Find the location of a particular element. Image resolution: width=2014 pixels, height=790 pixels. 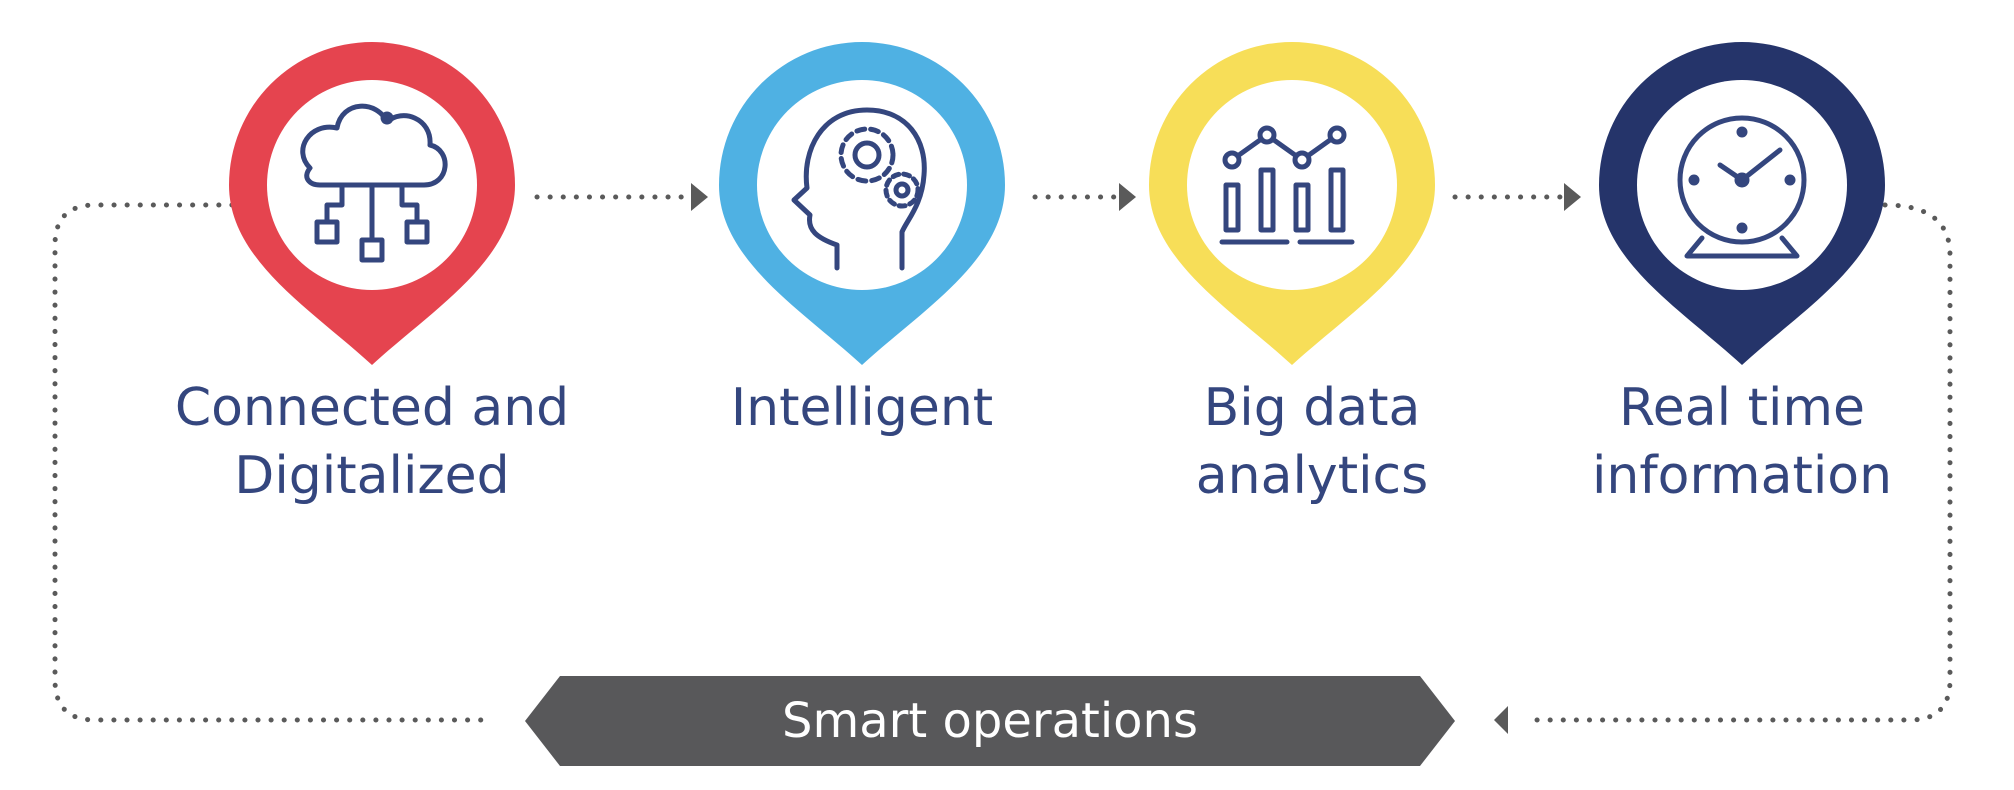

step-label-intelligent: Intelligent is located at coordinates (862, 408).